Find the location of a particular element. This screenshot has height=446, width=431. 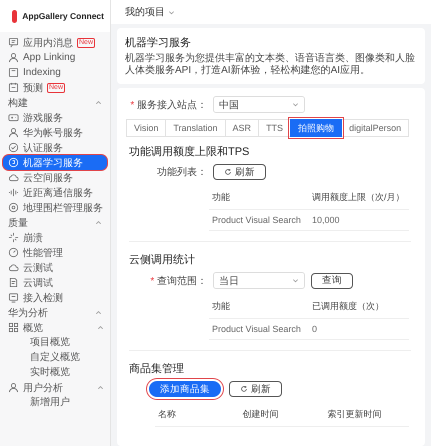

column-header: 调用额度上限（次/月） is located at coordinates (359, 198).